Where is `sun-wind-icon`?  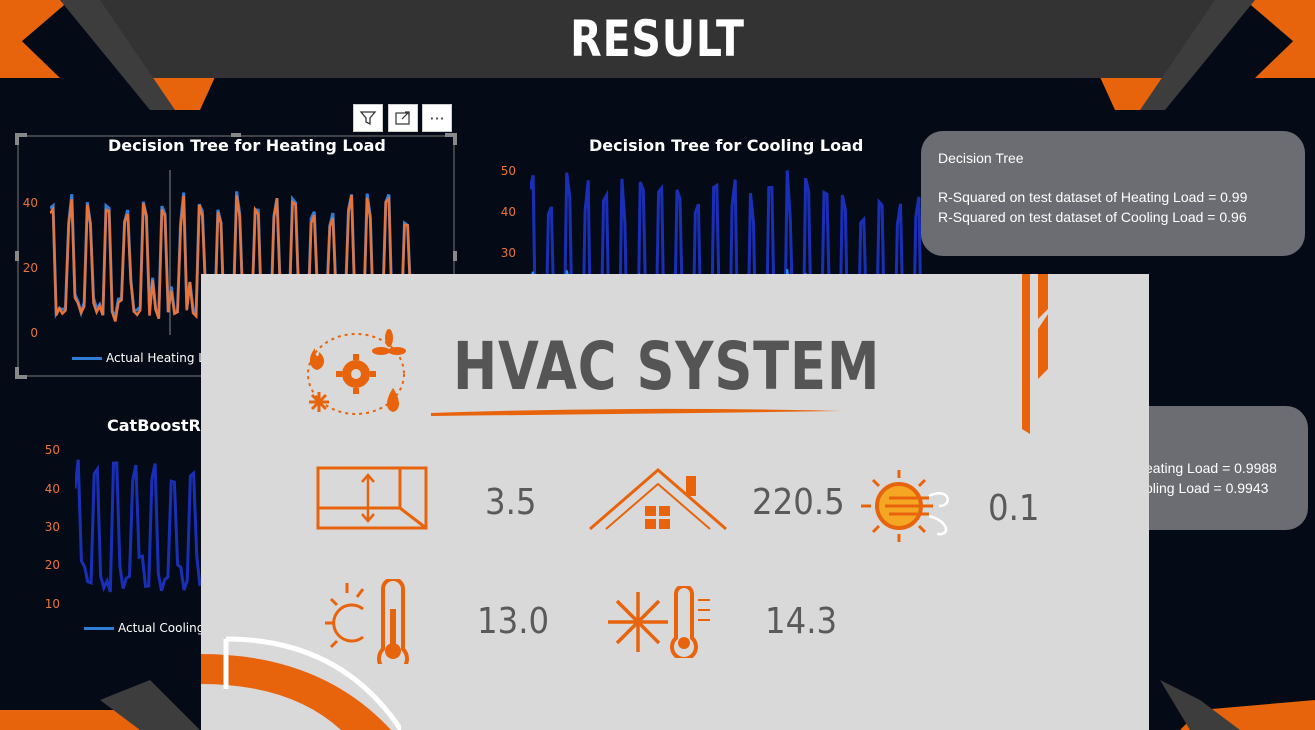 sun-wind-icon is located at coordinates (905, 506).